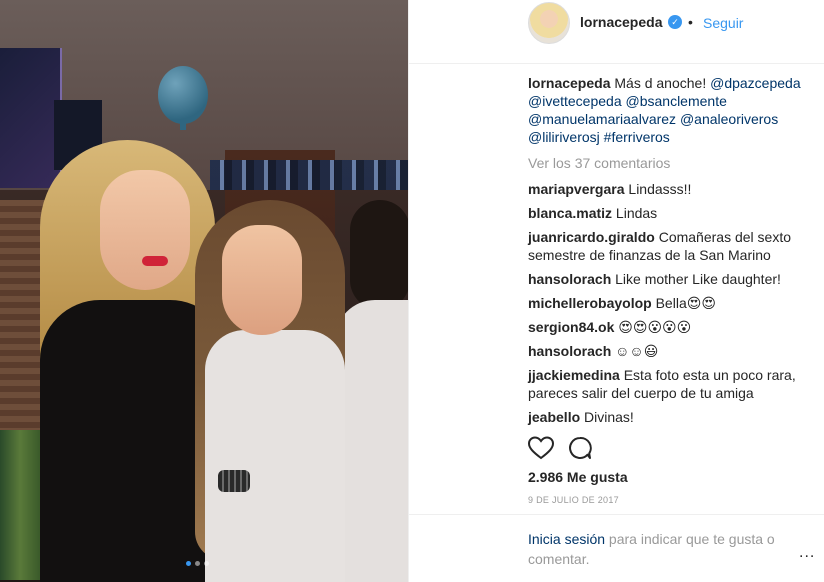 The image size is (824, 582). Describe the element at coordinates (541, 448) in the screenshot. I see `heart-icon` at that location.